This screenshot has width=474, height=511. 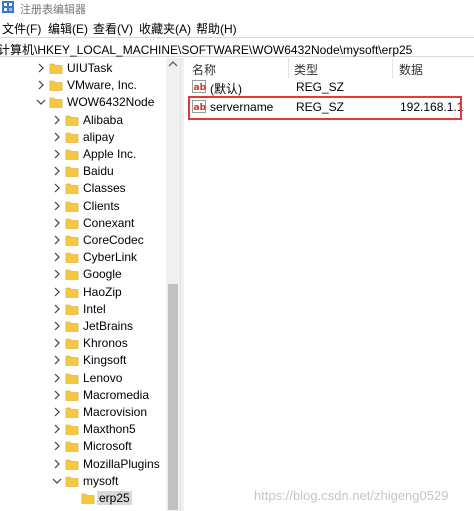 What do you see at coordinates (83, 120) in the screenshot?
I see `tree-item: Alibaba` at bounding box center [83, 120].